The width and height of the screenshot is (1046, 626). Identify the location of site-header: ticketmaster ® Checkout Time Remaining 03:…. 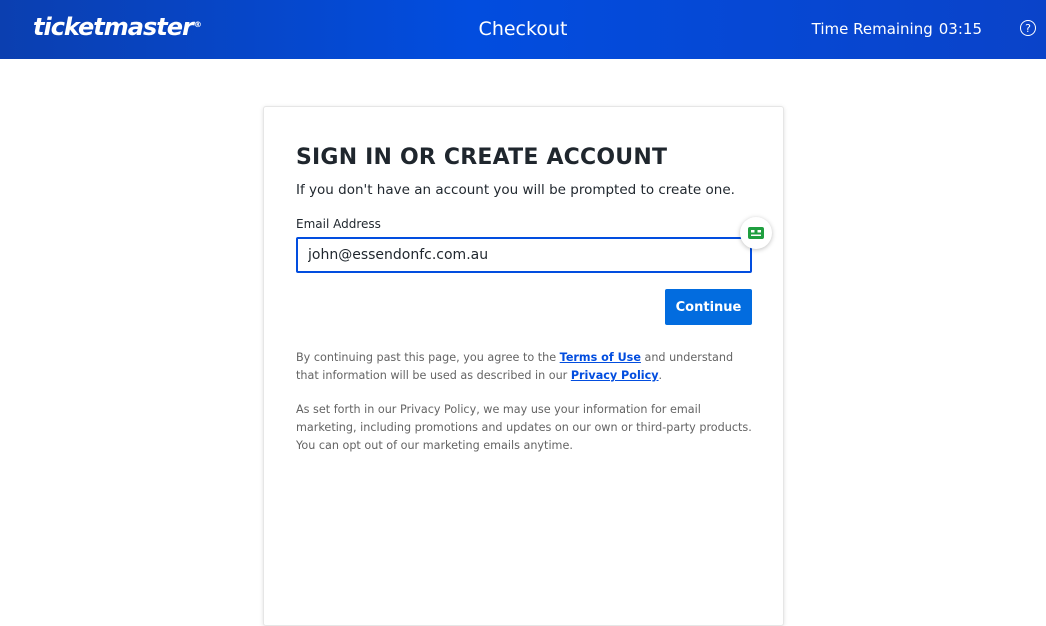
(523, 29).